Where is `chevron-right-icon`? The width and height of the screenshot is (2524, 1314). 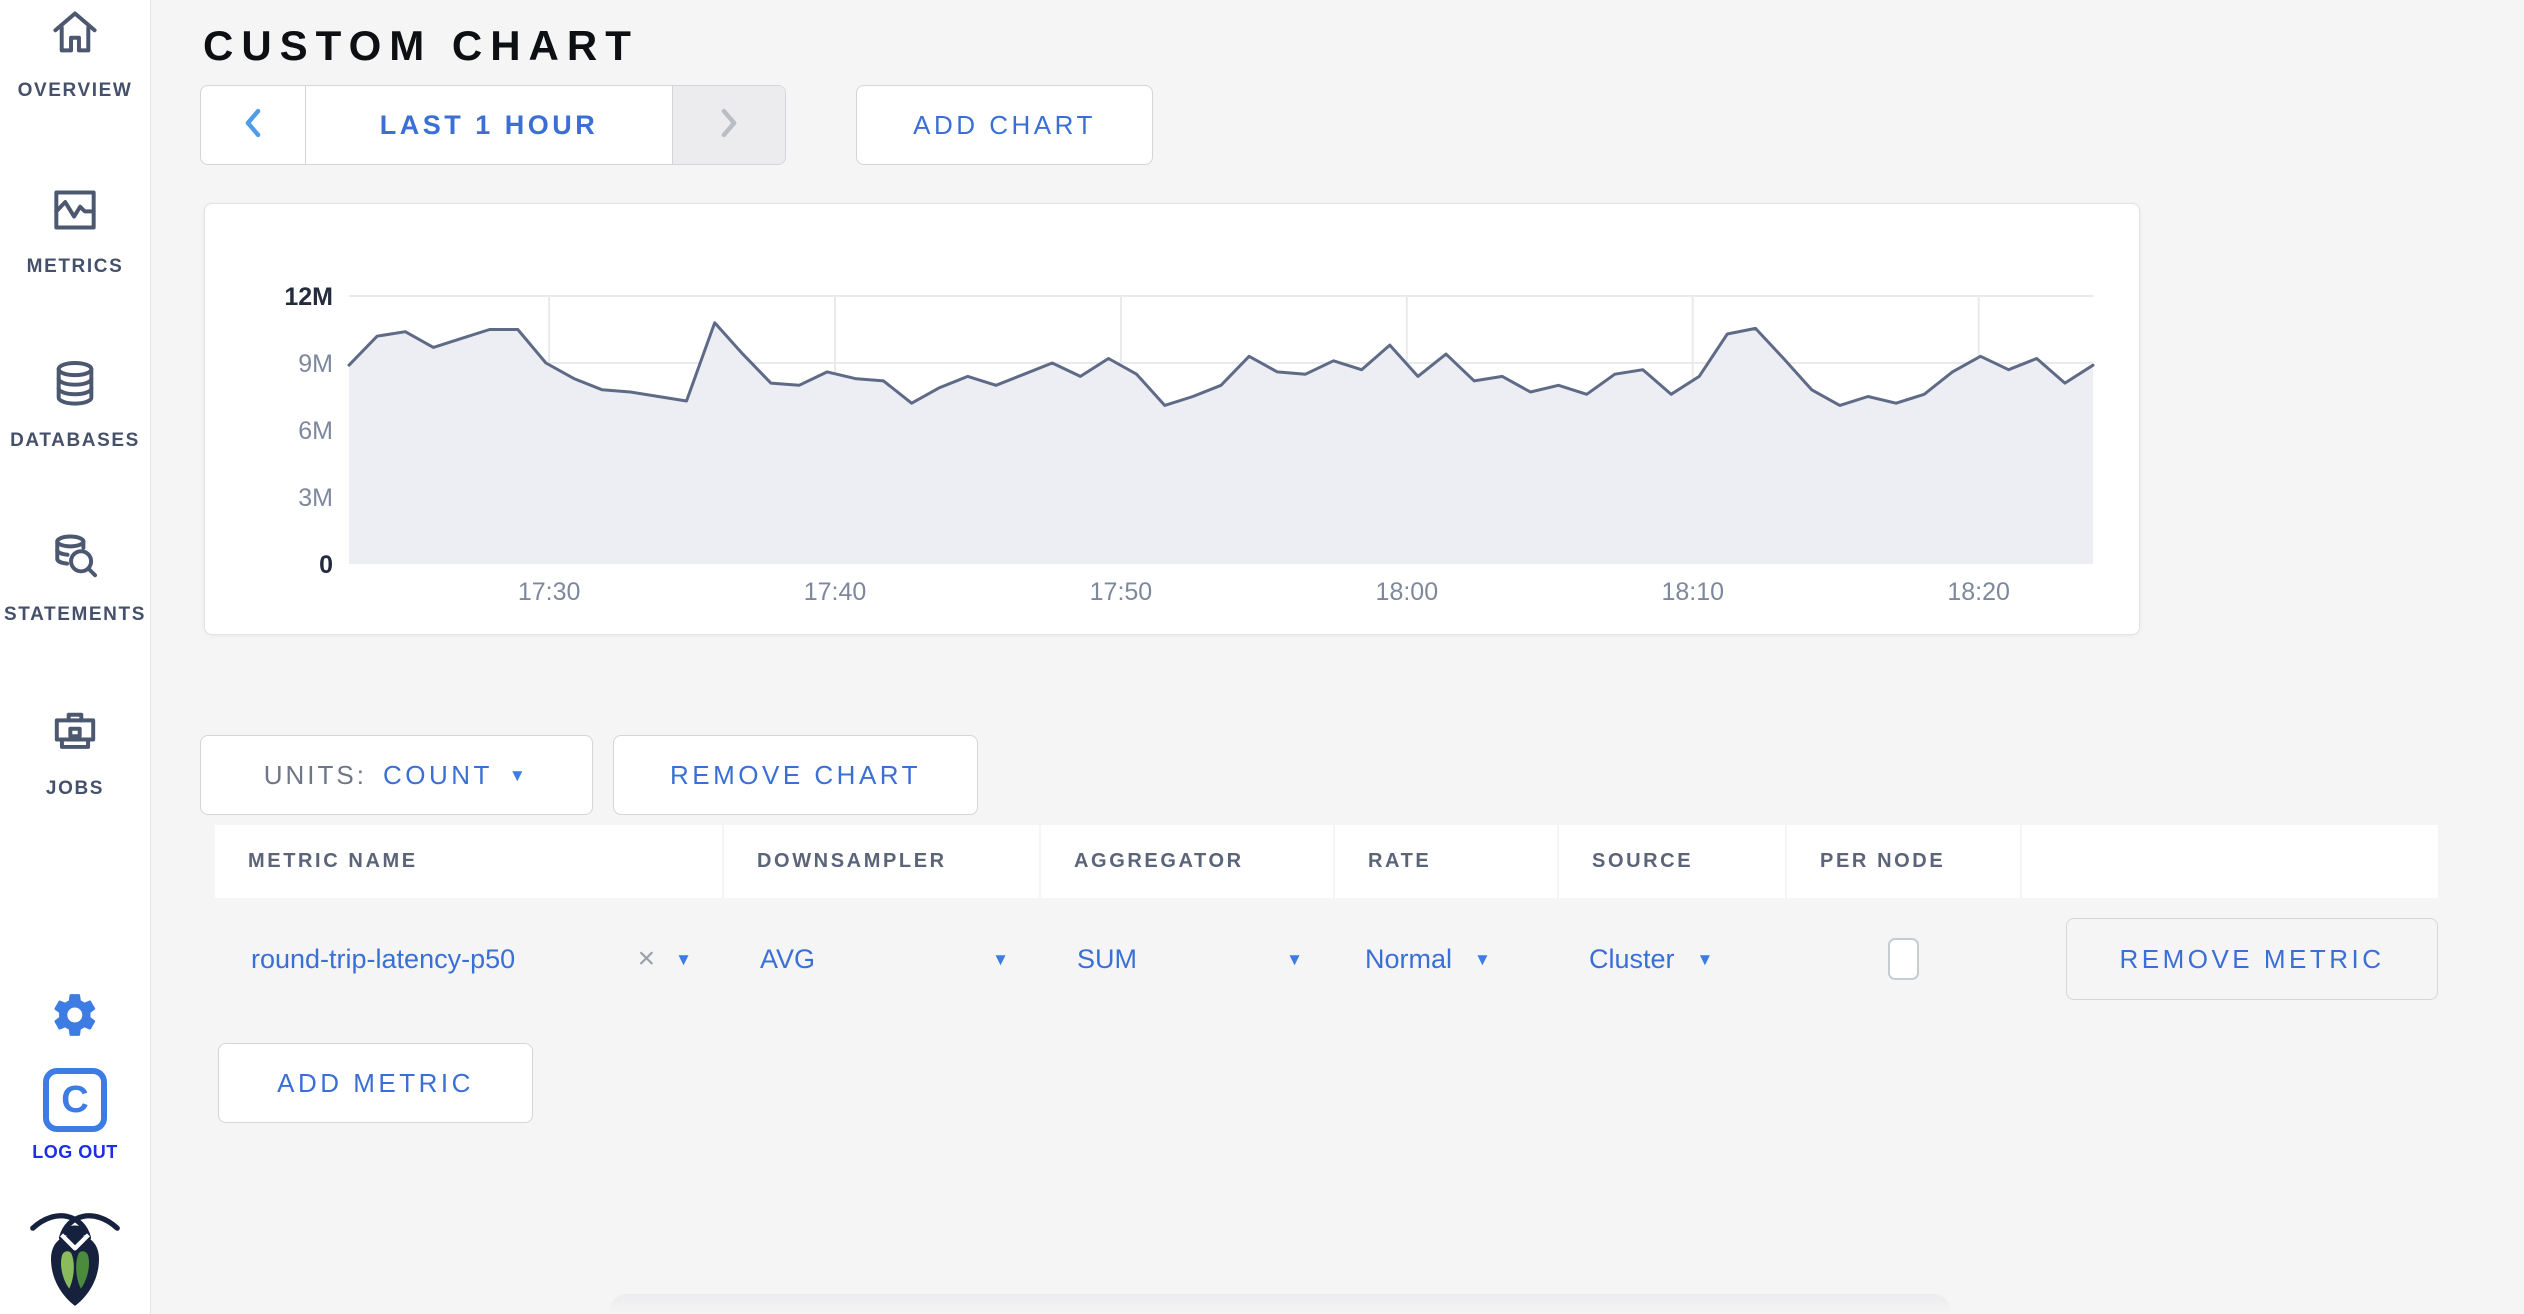
chevron-right-icon is located at coordinates (729, 125).